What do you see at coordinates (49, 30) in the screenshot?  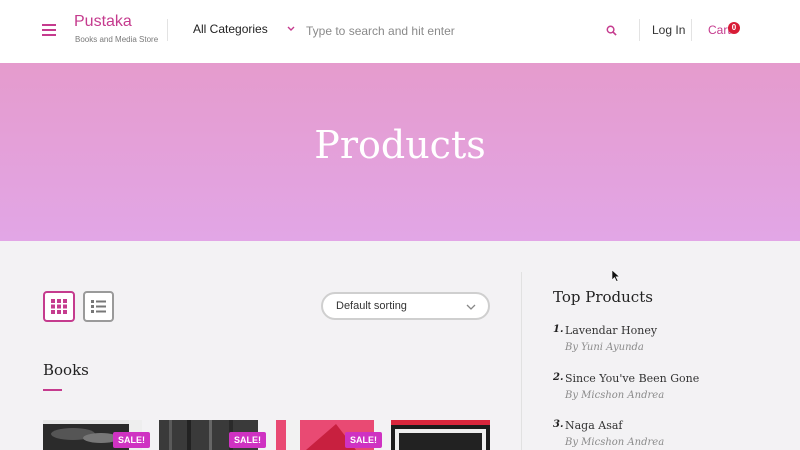 I see `menu-icon` at bounding box center [49, 30].